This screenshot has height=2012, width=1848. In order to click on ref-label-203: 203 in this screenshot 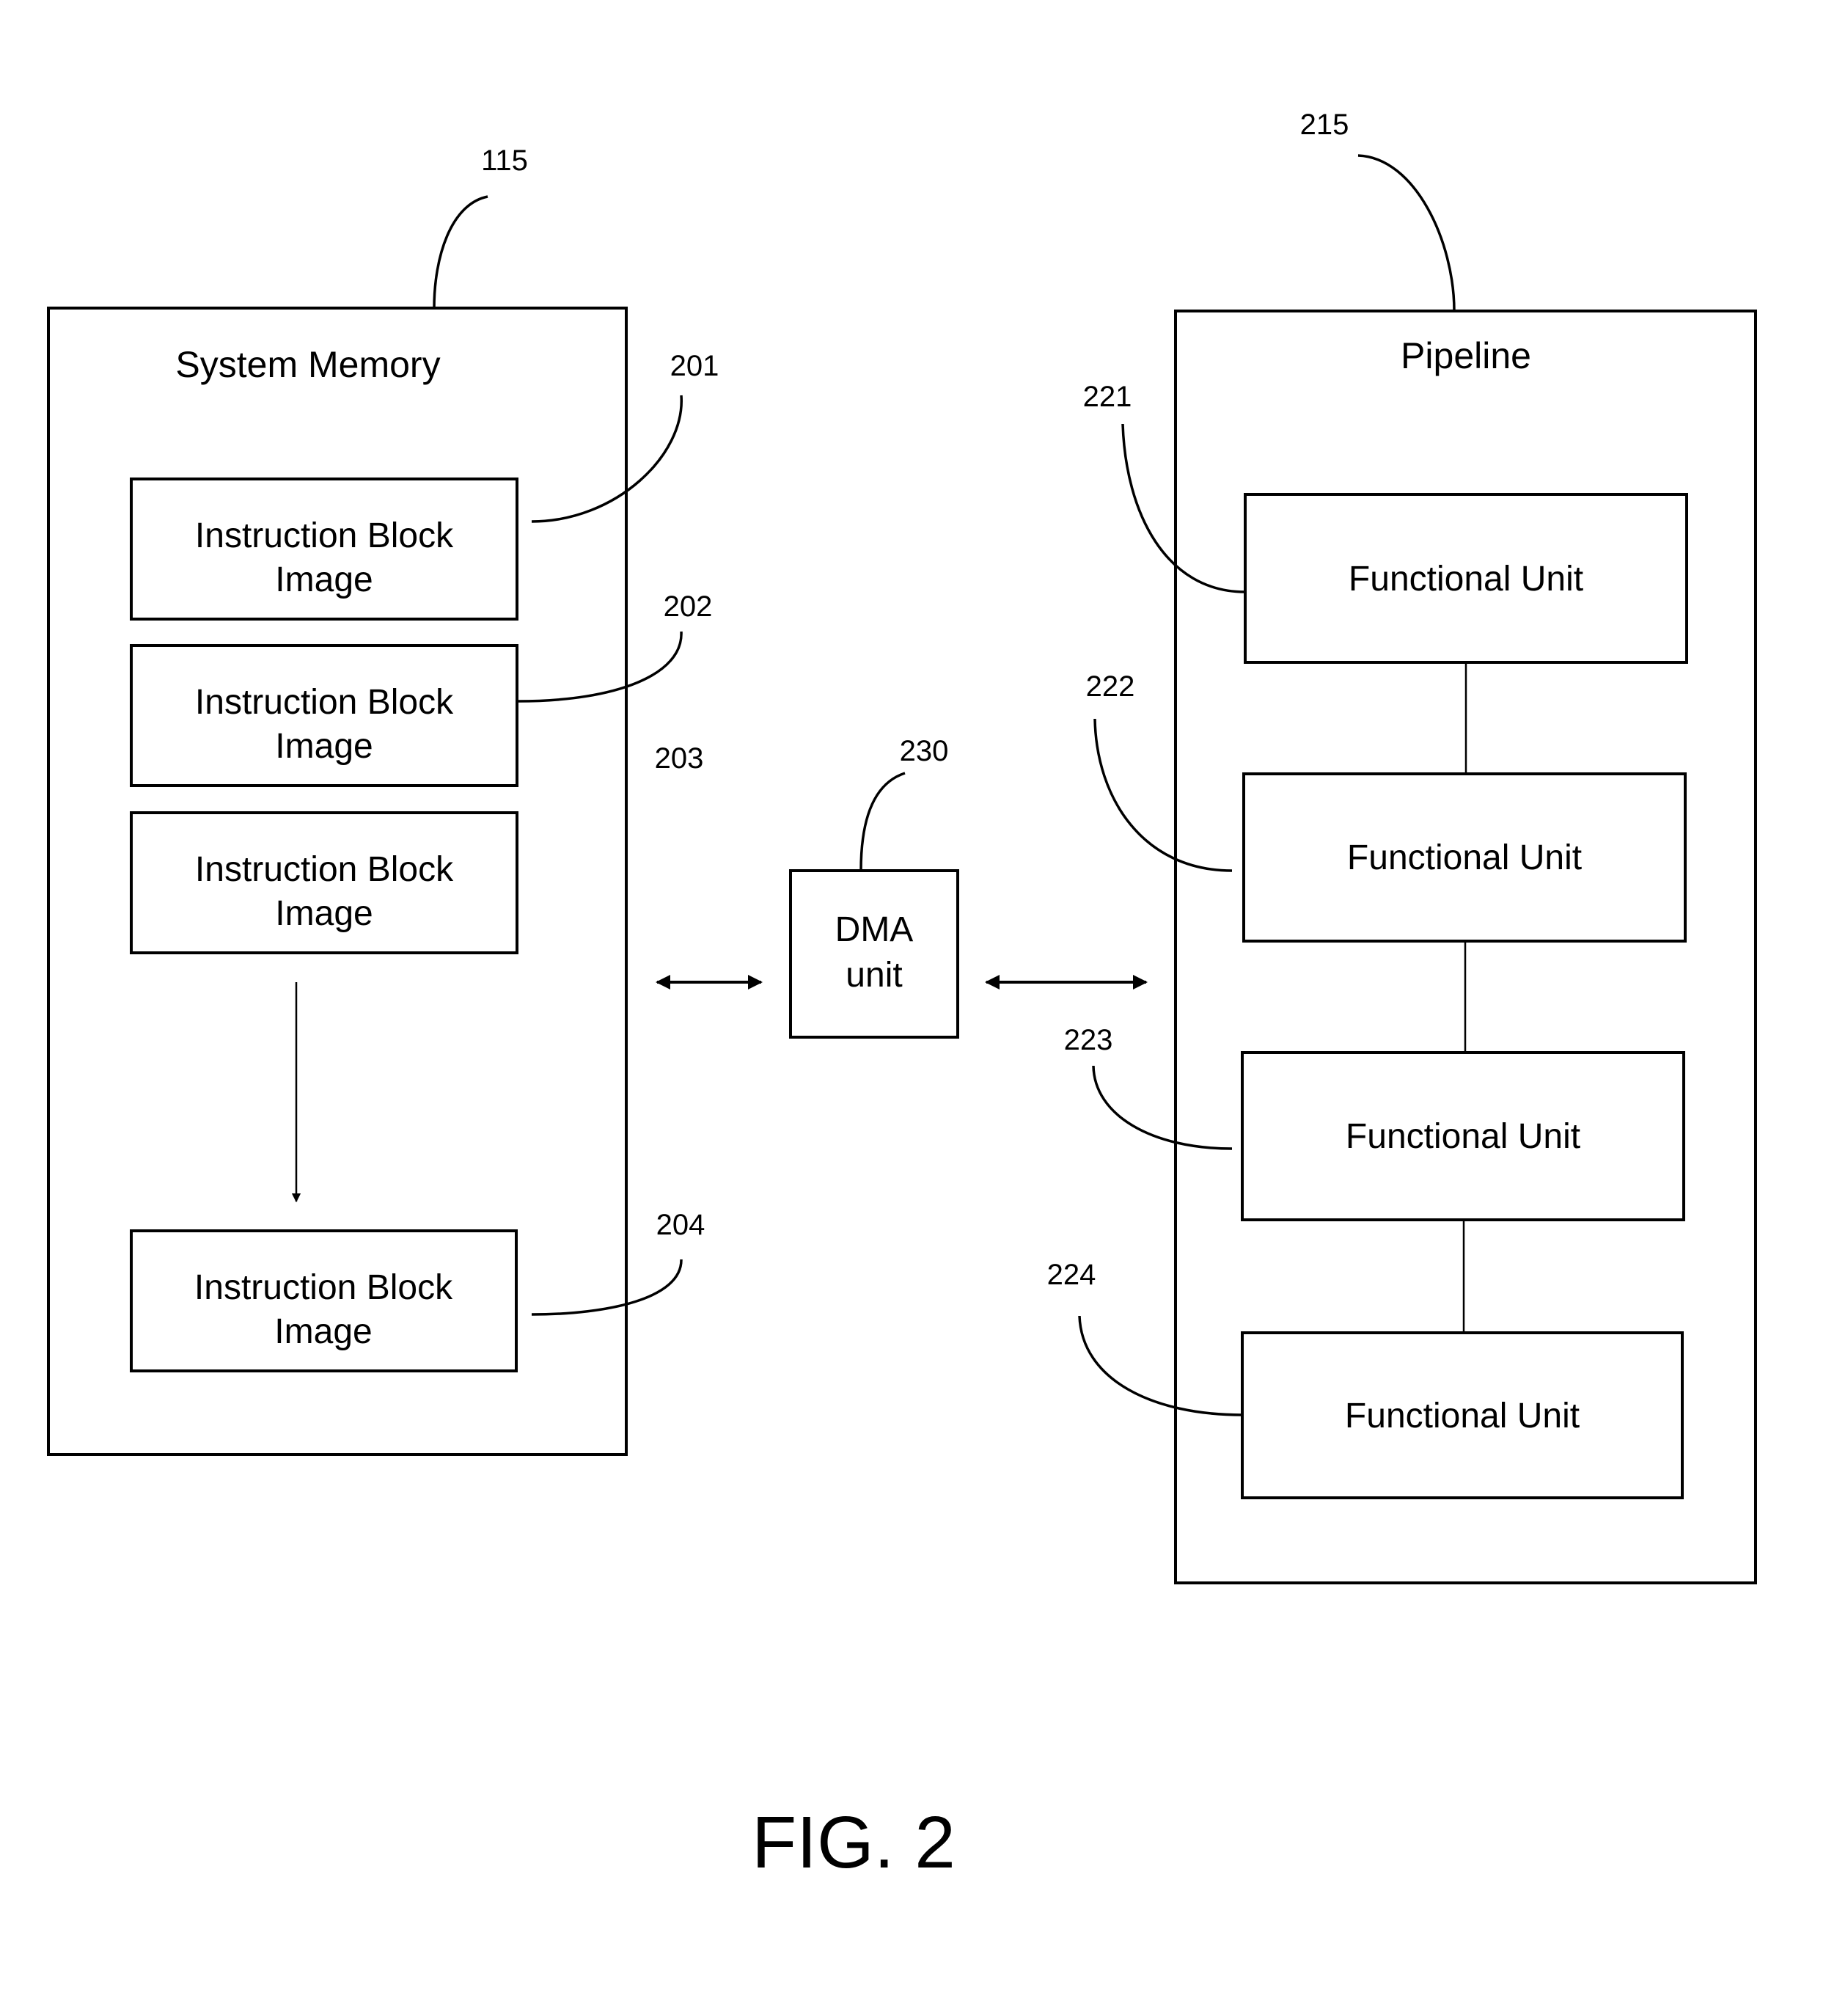, I will do `click(679, 758)`.